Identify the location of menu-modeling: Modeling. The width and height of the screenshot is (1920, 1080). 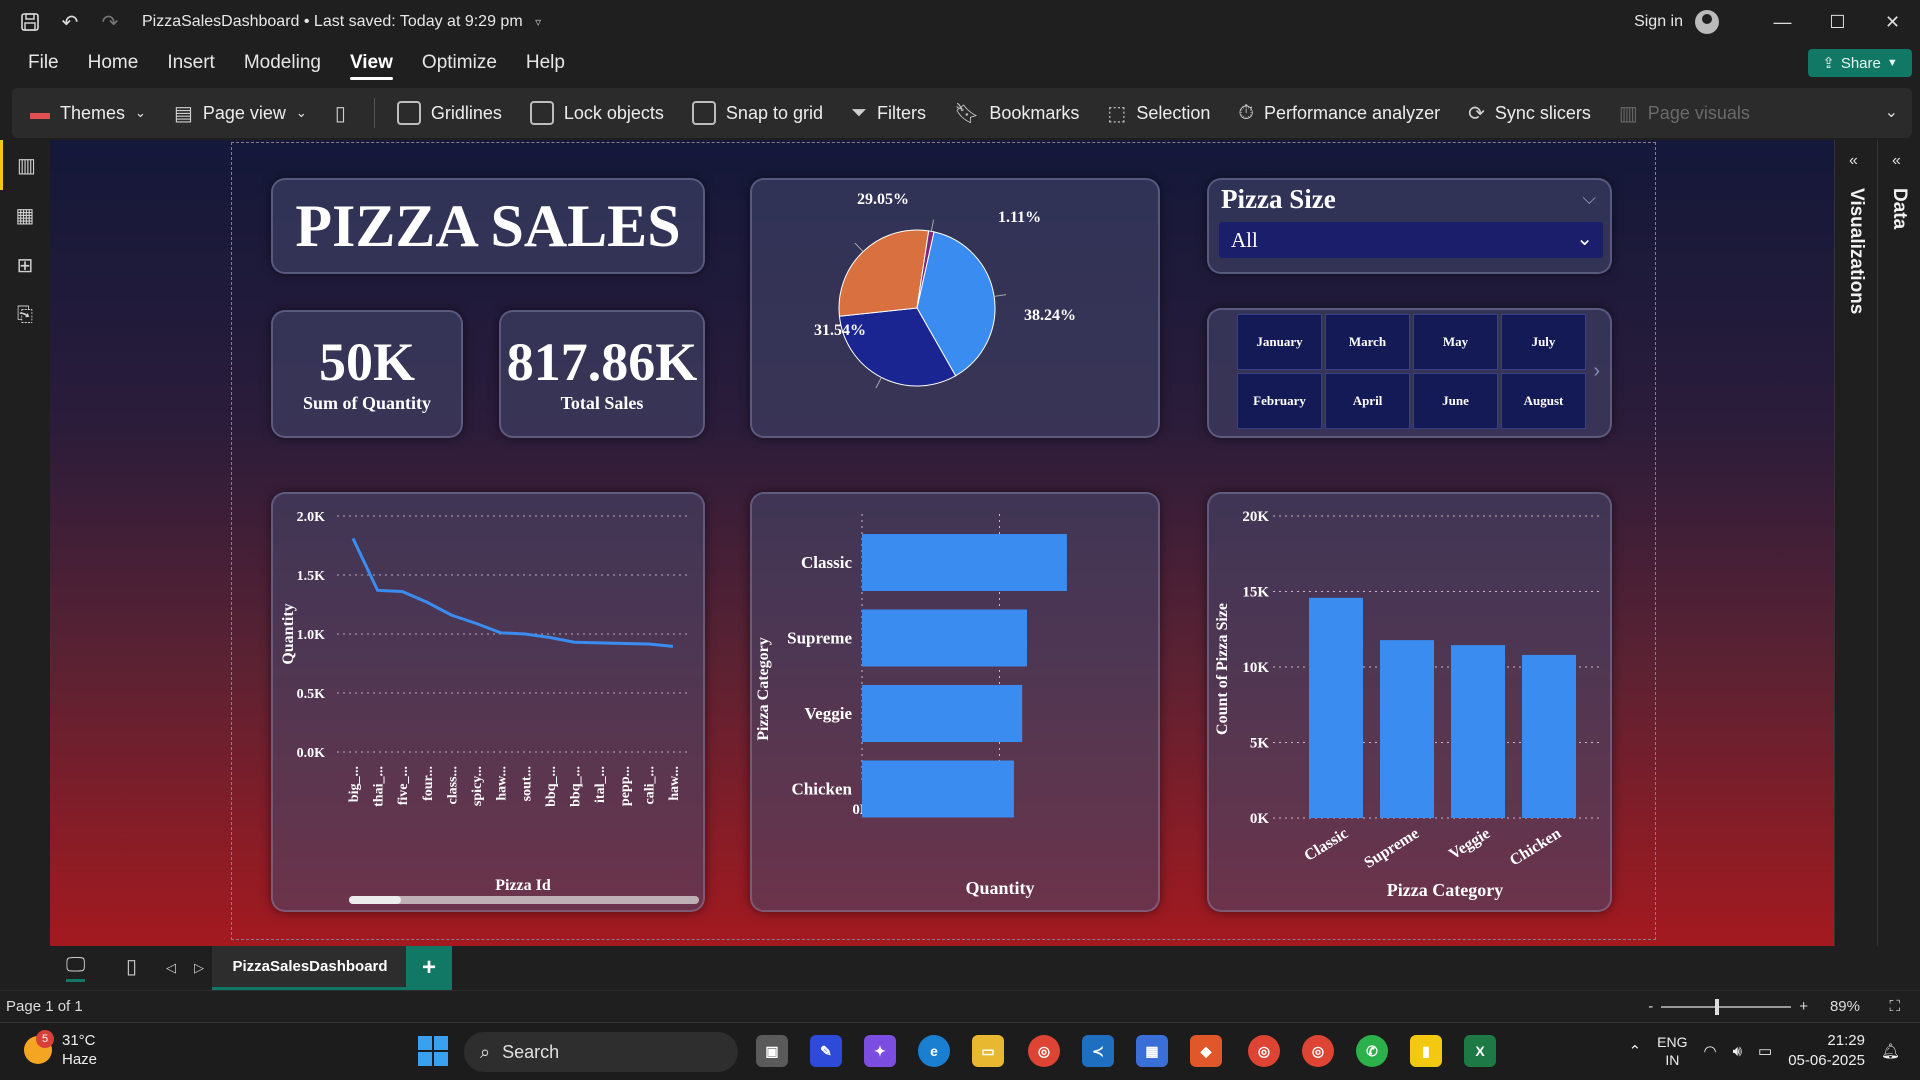
(282, 63).